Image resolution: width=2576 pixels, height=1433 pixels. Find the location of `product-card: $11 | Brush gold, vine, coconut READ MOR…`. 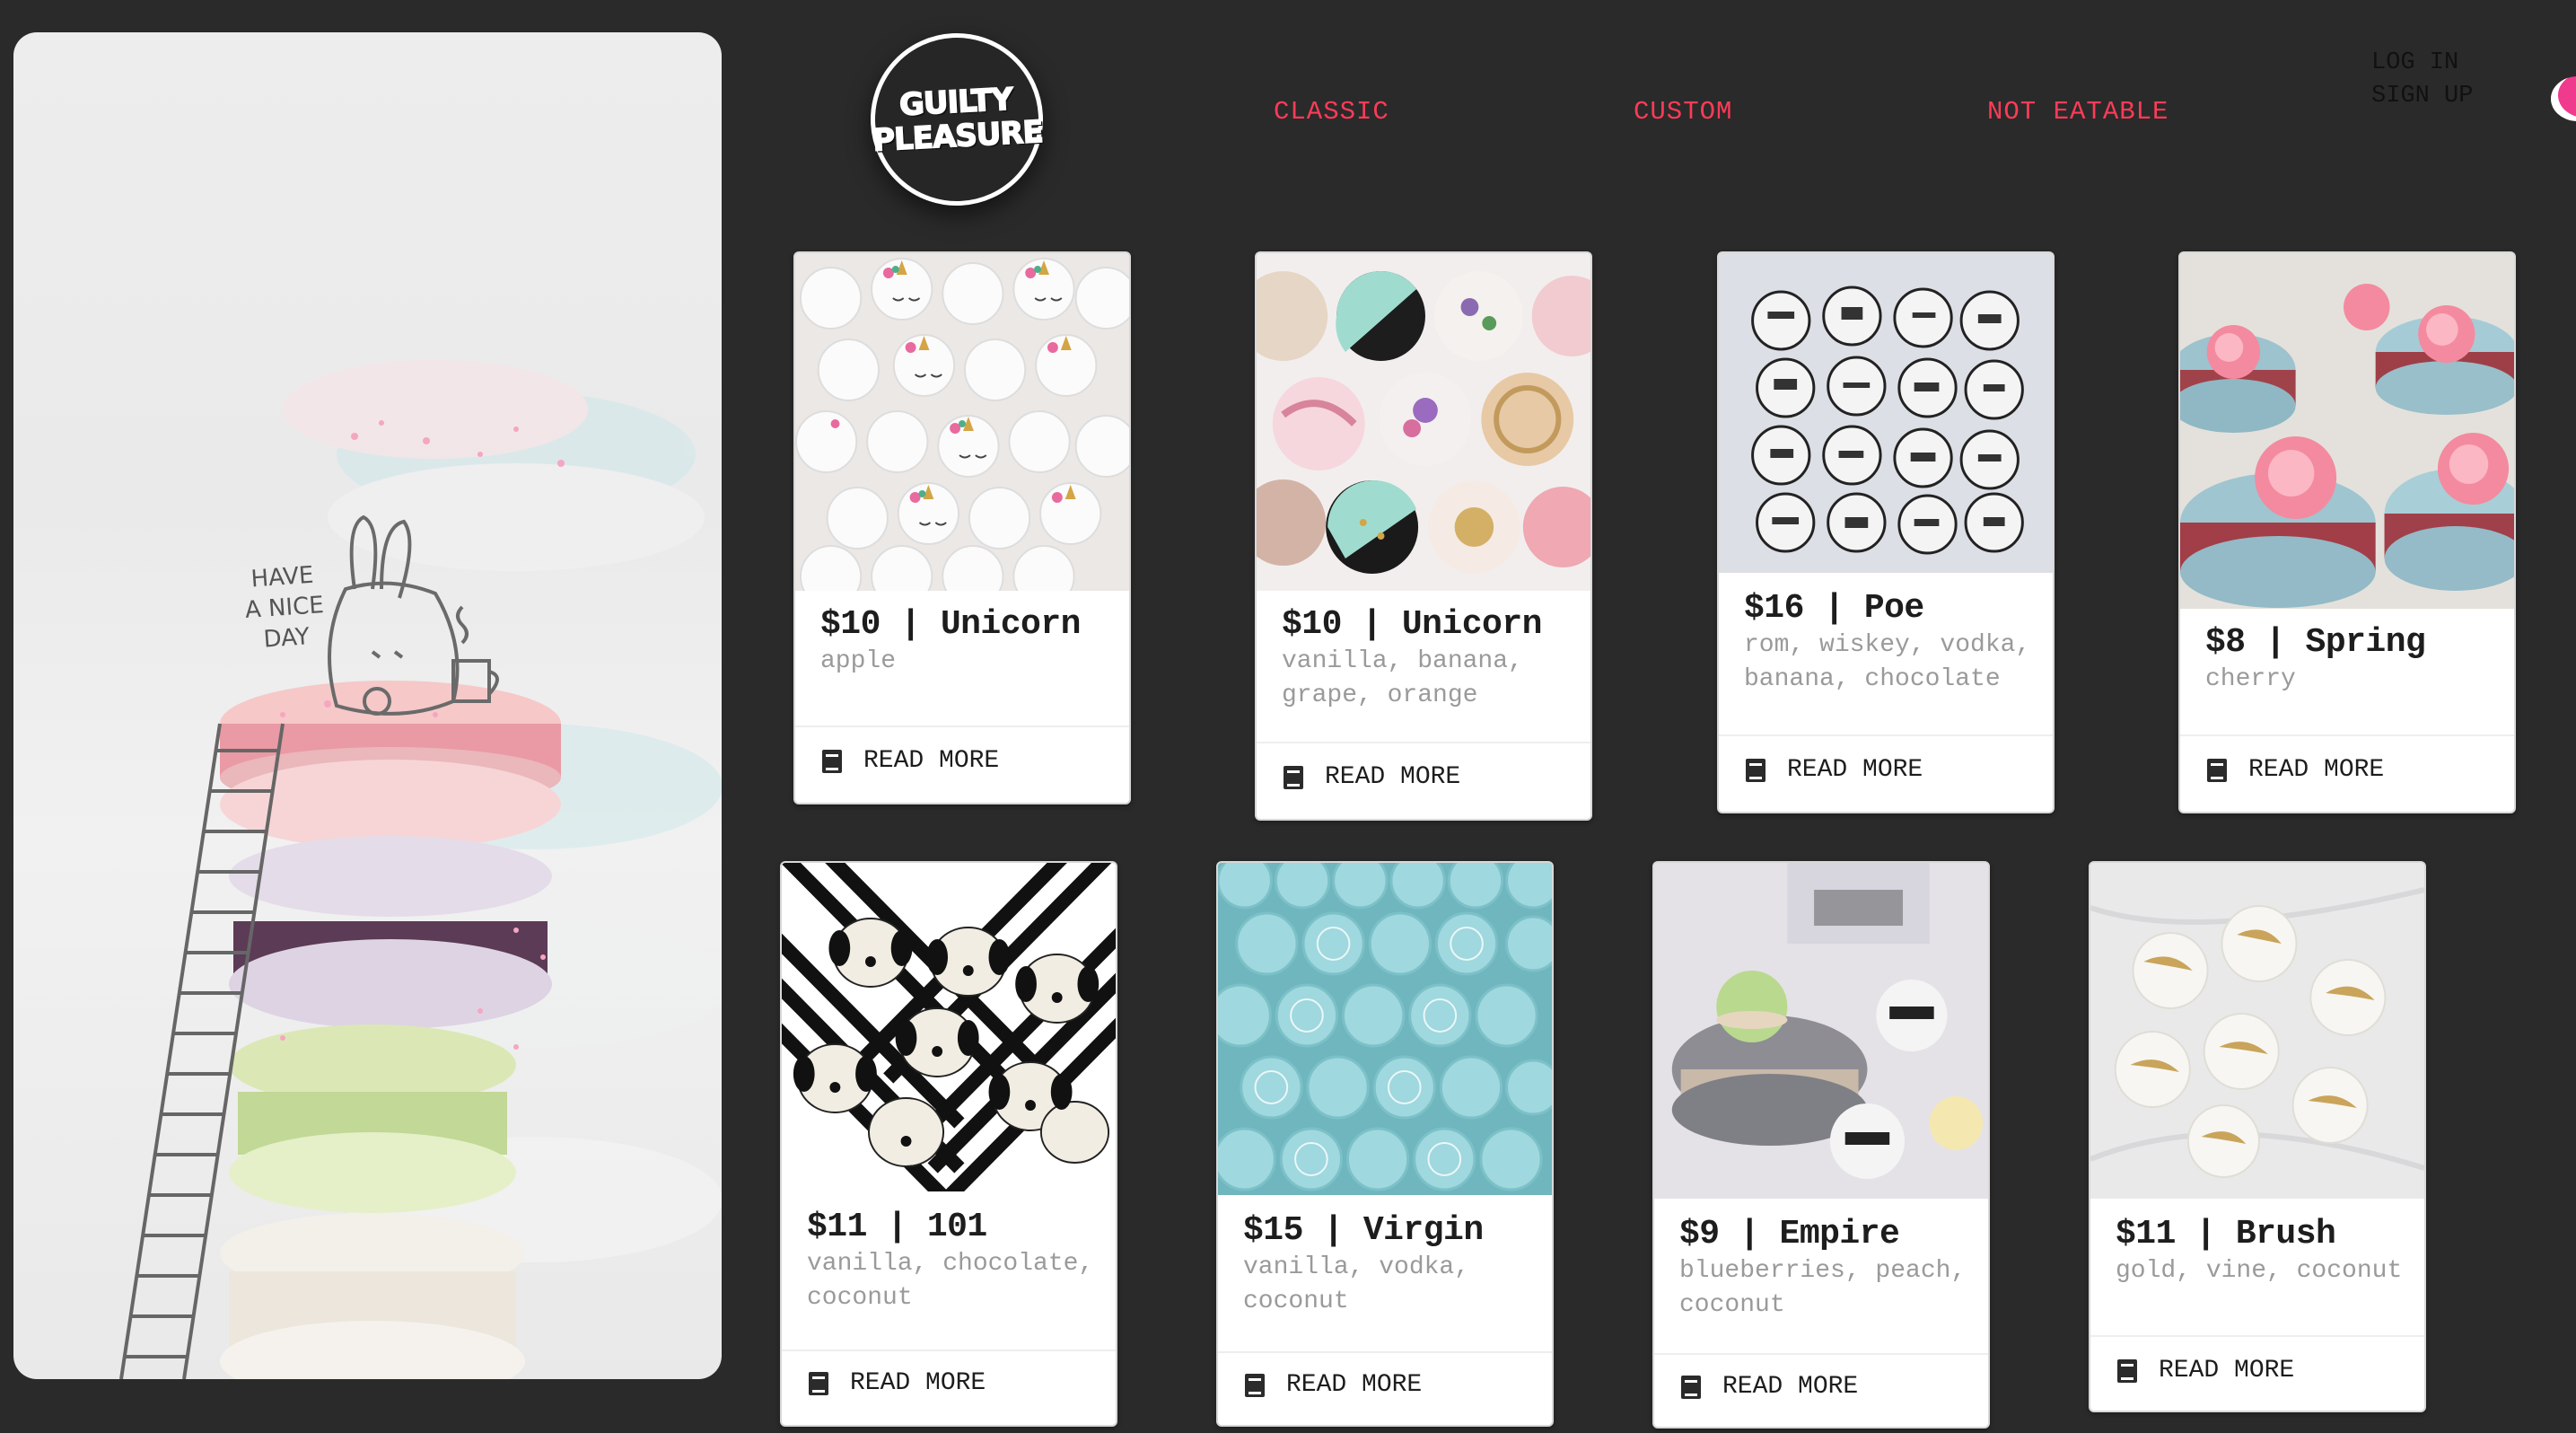

product-card: $11 | Brush gold, vine, coconut READ MOR… is located at coordinates (2257, 1136).